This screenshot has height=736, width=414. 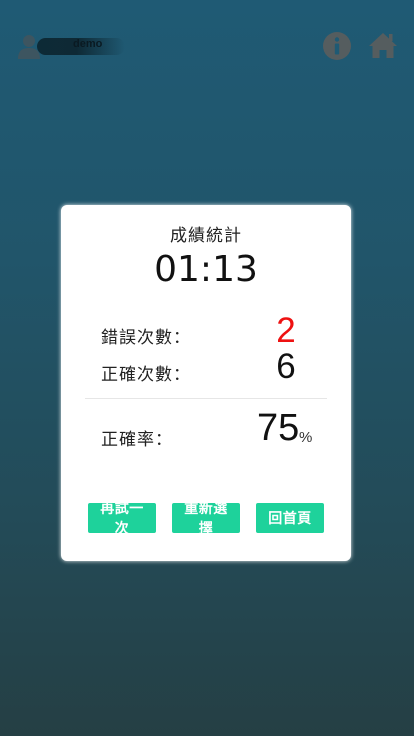 What do you see at coordinates (146, 375) in the screenshot?
I see `correct-count-label: 正確次數：` at bounding box center [146, 375].